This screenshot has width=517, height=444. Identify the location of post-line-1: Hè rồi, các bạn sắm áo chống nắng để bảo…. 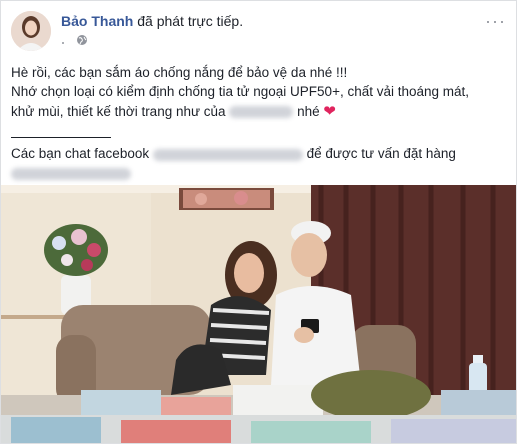
(179, 72).